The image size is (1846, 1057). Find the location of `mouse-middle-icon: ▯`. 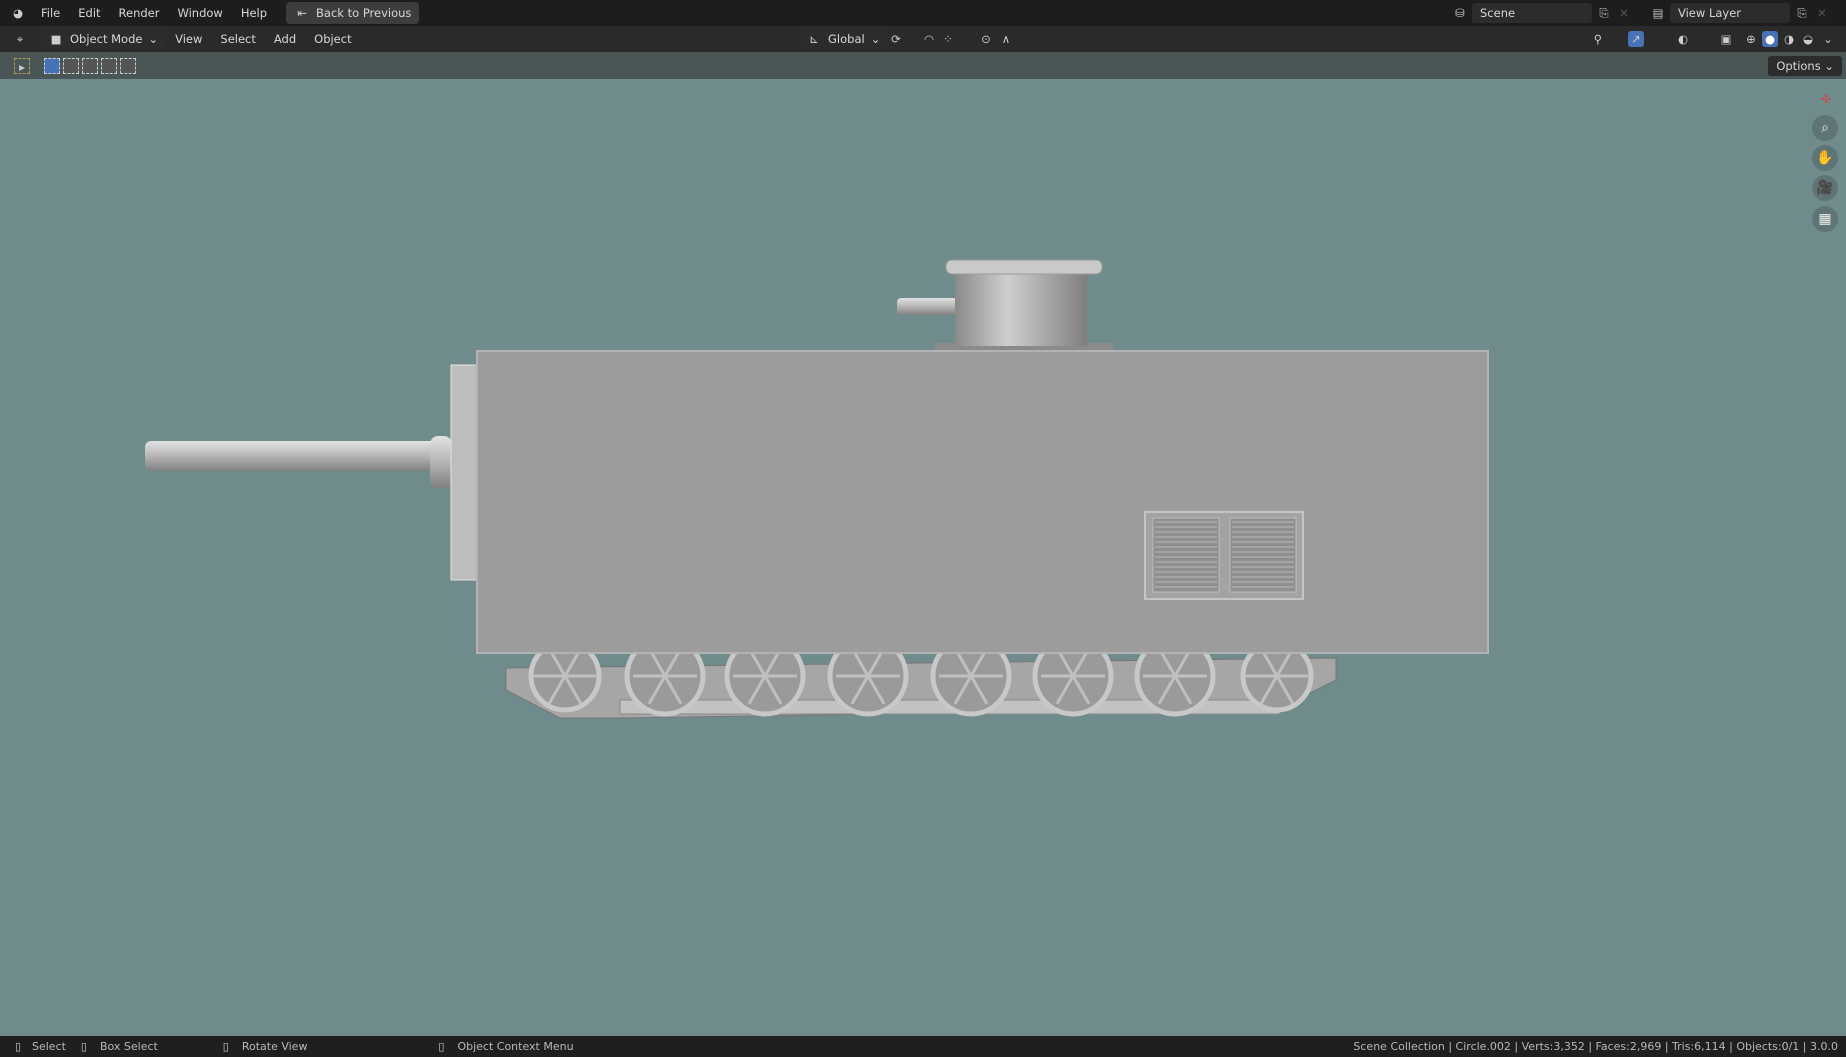

mouse-middle-icon: ▯ is located at coordinates (225, 1046).